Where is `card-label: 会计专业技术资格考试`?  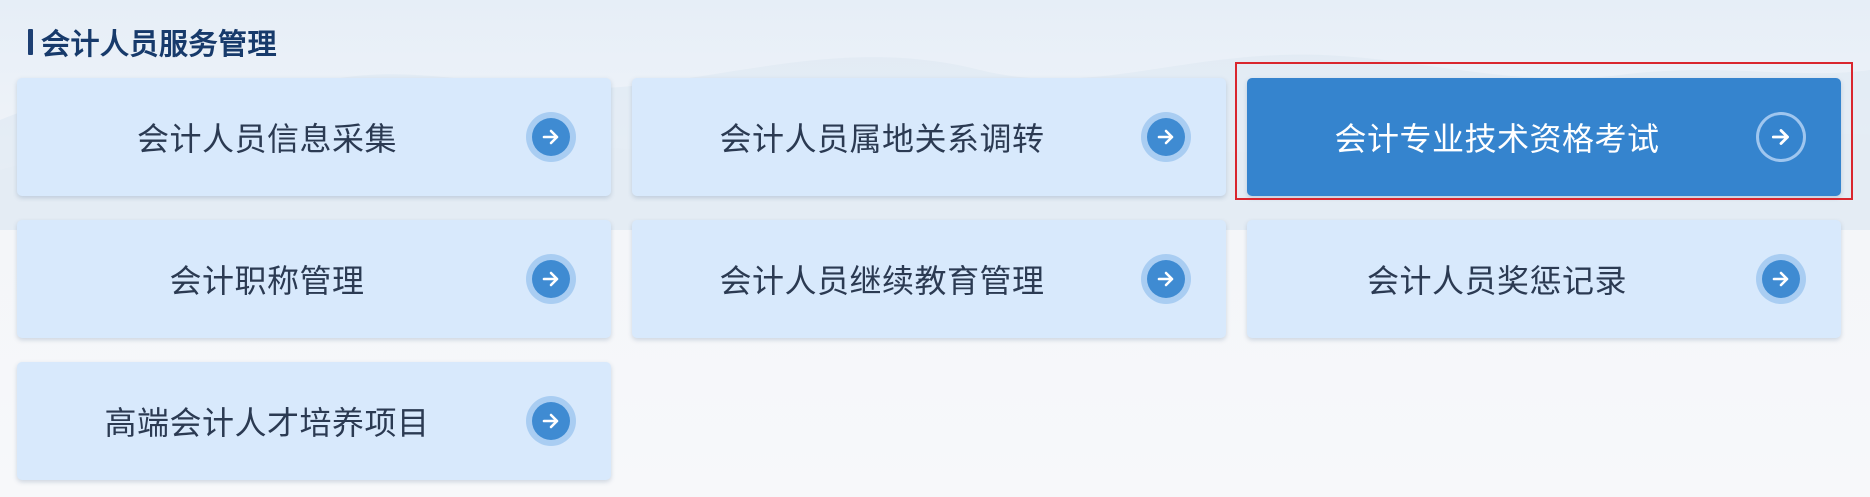 card-label: 会计专业技术资格考试 is located at coordinates (1497, 139).